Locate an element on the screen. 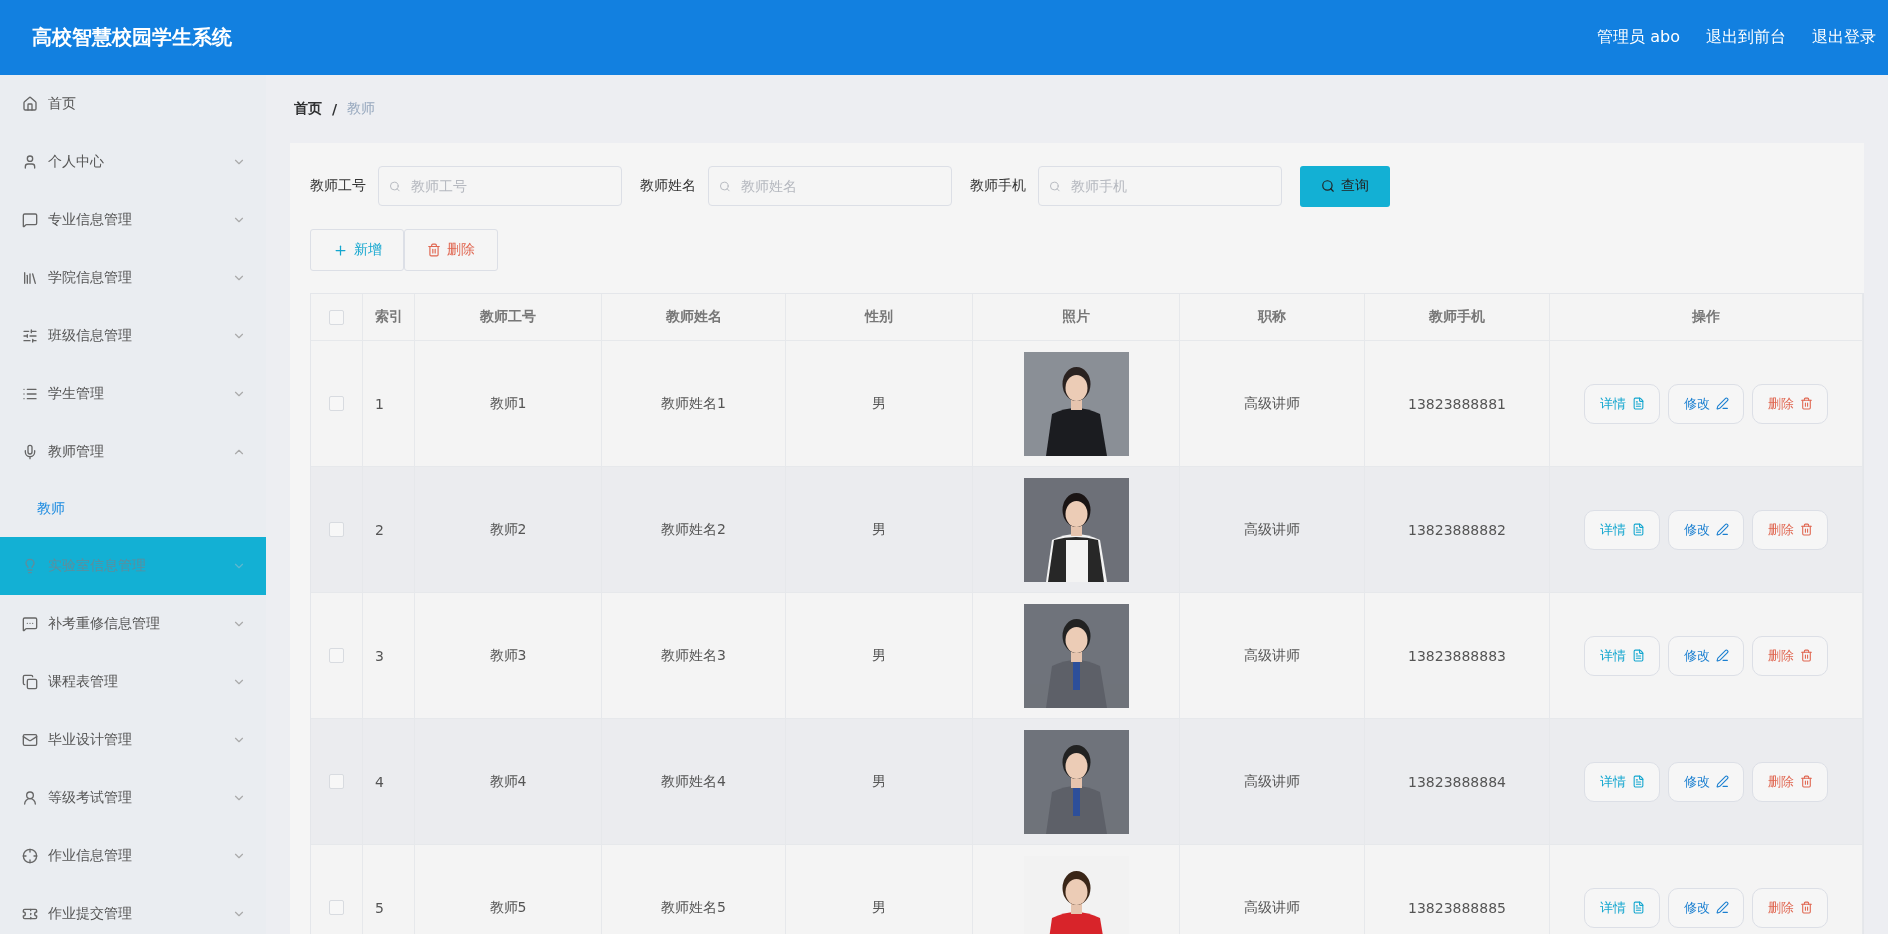 The height and width of the screenshot is (934, 1888). chat-icon is located at coordinates (30, 624).